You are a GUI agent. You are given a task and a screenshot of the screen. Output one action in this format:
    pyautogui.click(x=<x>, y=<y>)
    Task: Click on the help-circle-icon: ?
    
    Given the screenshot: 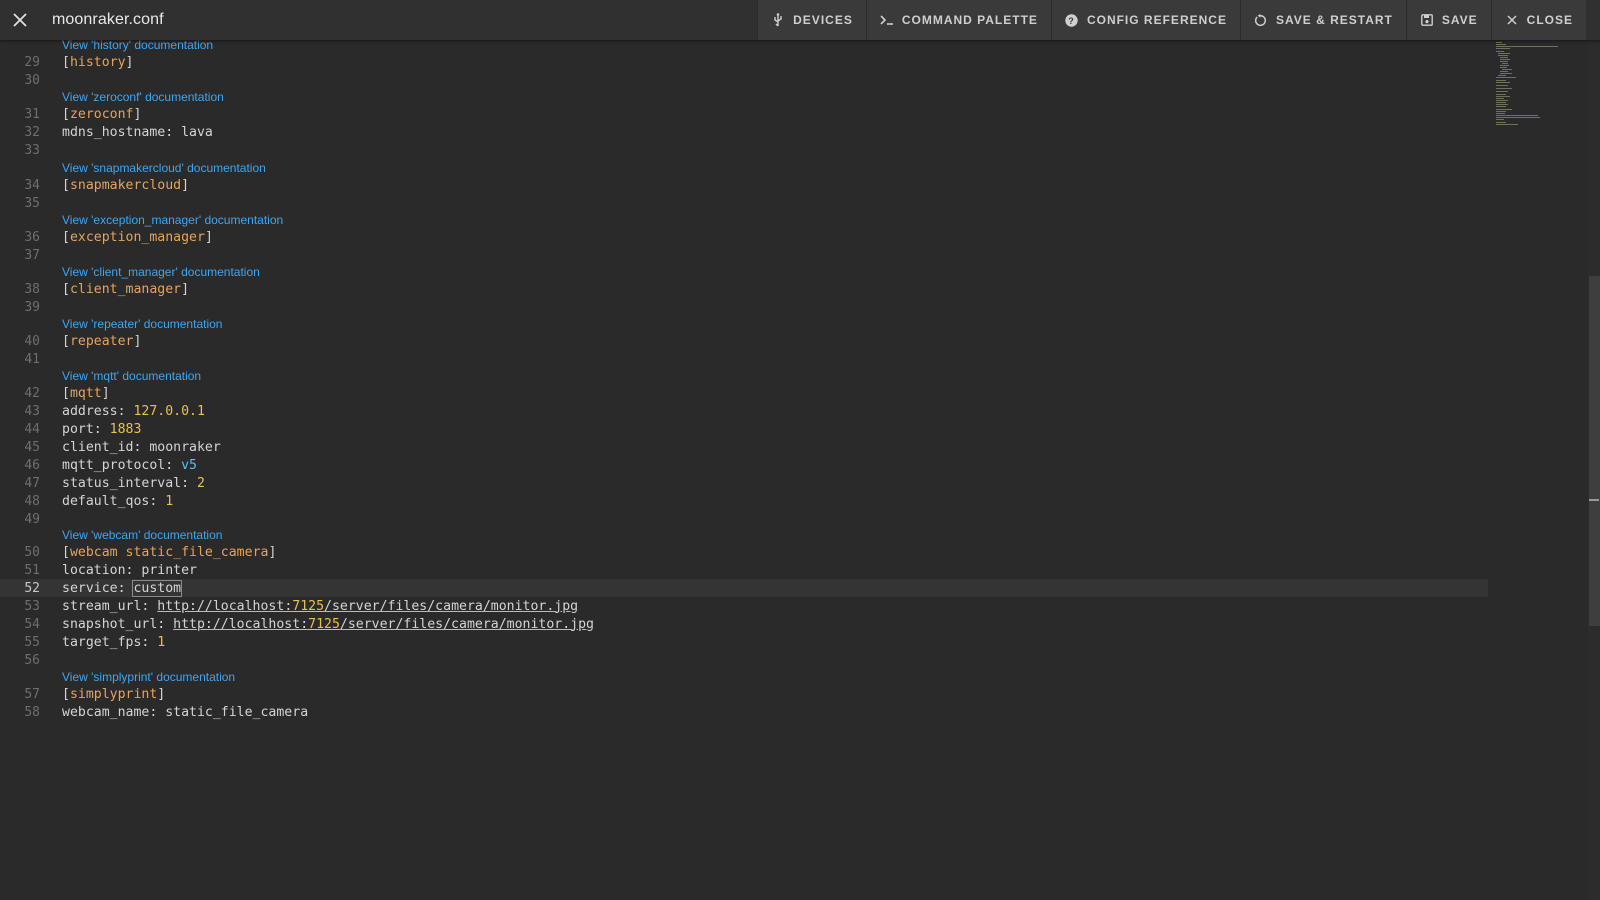 What is the action you would take?
    pyautogui.click(x=1072, y=20)
    